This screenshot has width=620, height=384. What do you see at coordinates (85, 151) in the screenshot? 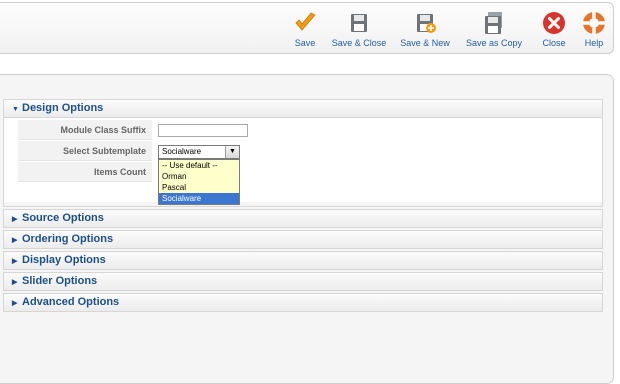
I see `select-subtemplate-label: Select Subtemplate` at bounding box center [85, 151].